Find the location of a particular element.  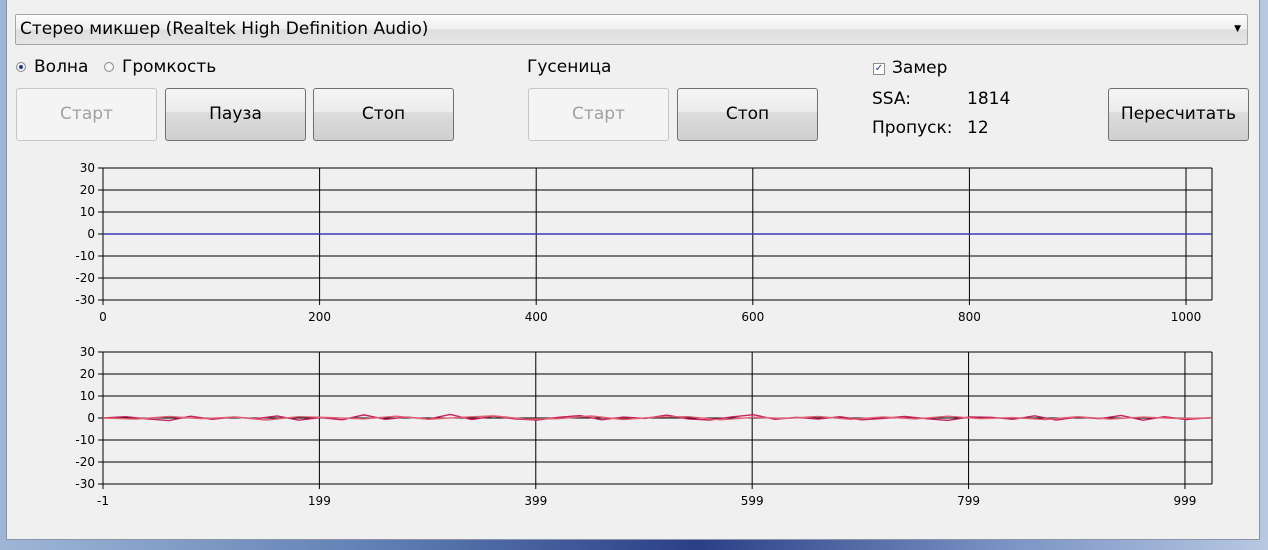

x-tick-label: -1 is located at coordinates (103, 501).